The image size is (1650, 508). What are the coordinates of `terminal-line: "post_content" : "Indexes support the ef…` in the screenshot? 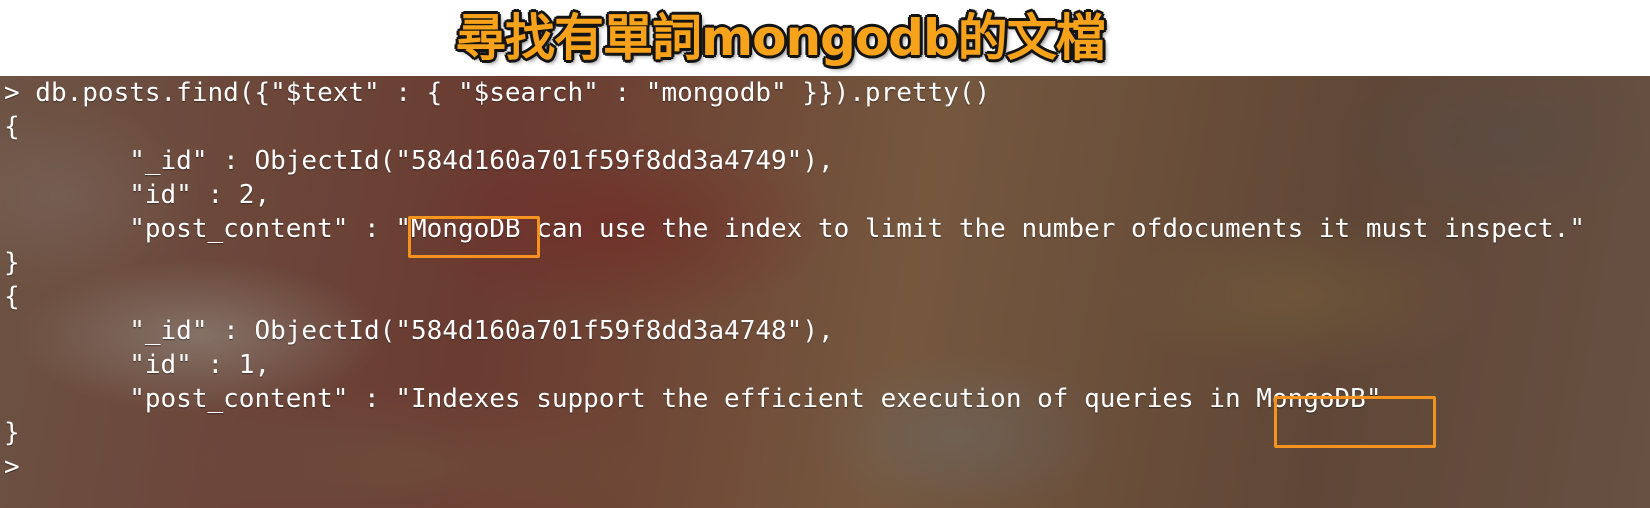 It's located at (693, 399).